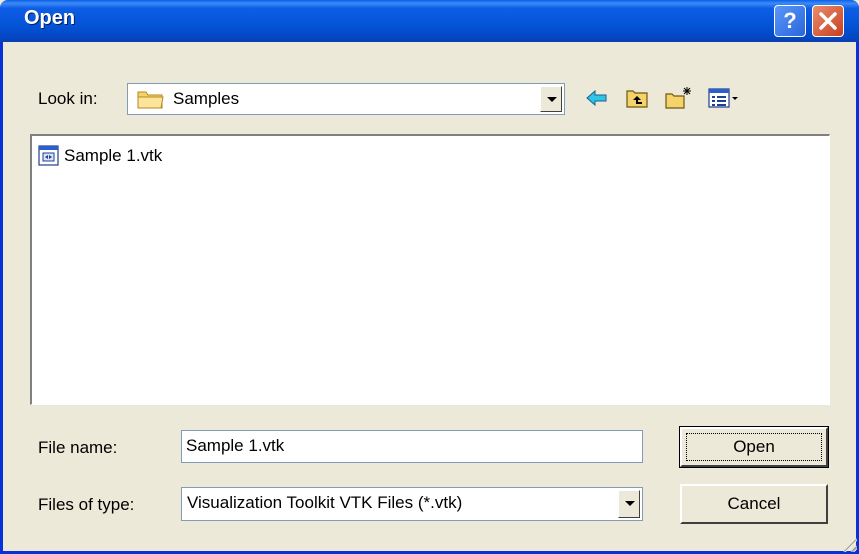 Image resolution: width=859 pixels, height=554 pixels. What do you see at coordinates (325, 502) in the screenshot?
I see `files-of-type-value: Visualization Toolkit VTK Files (*.vtk)` at bounding box center [325, 502].